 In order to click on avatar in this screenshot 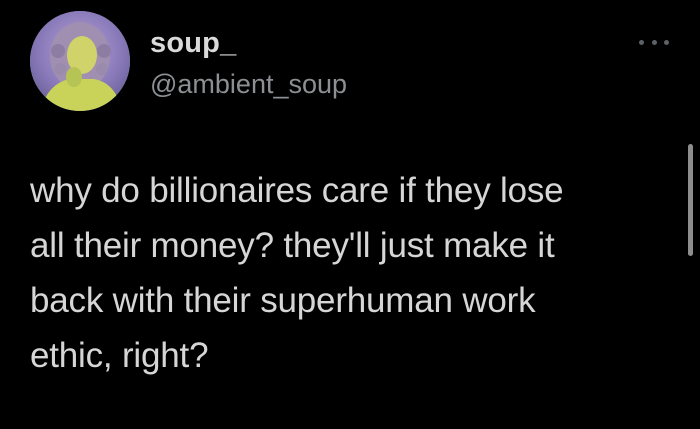, I will do `click(80, 61)`.